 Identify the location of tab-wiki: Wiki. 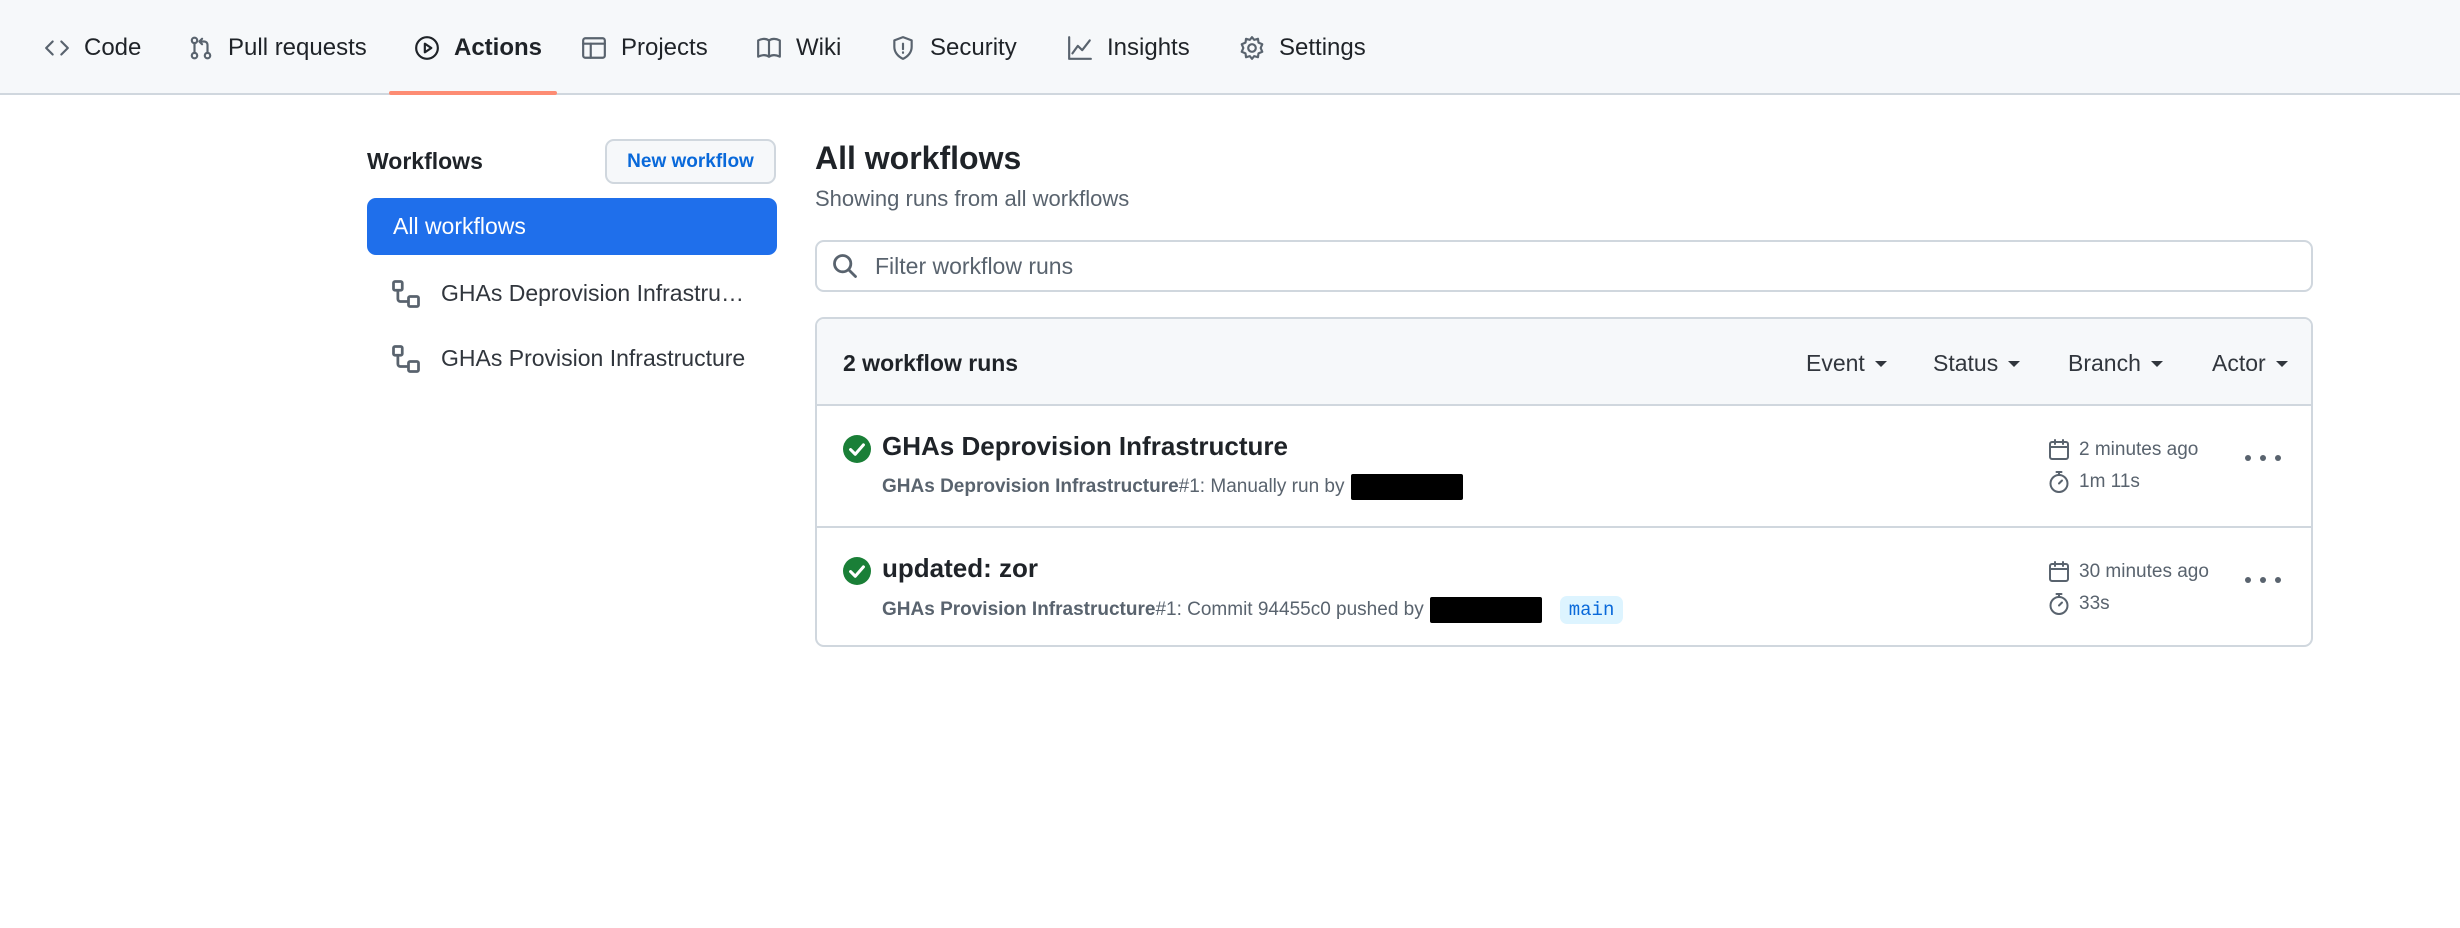
(798, 47).